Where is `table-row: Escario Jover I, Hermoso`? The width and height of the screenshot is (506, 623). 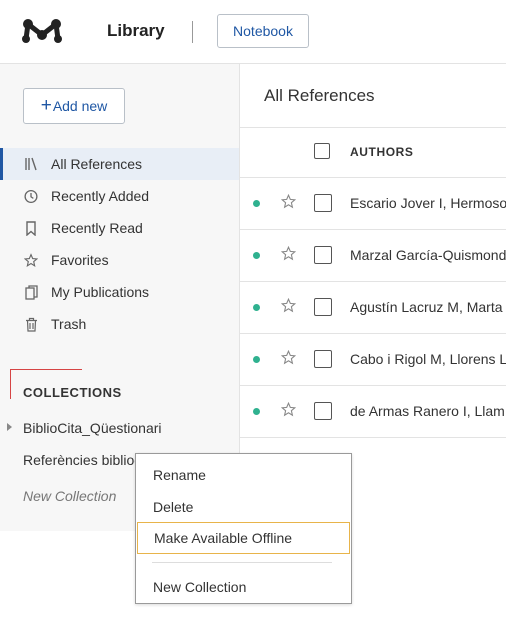 table-row: Escario Jover I, Hermoso is located at coordinates (373, 204).